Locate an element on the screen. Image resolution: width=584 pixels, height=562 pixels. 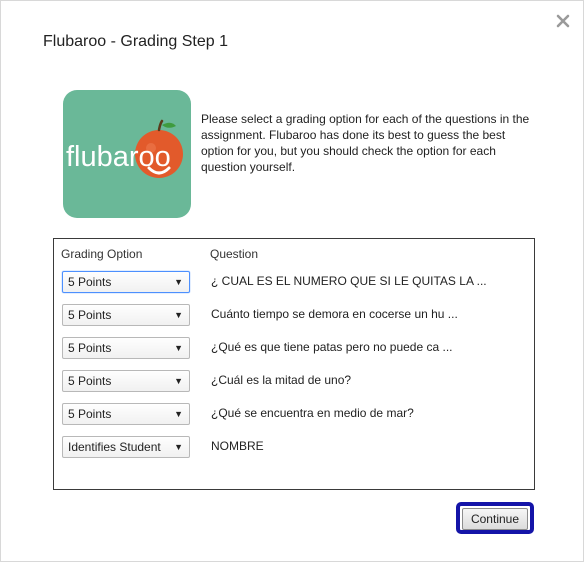
flubaroo-logo: flubaroo is located at coordinates (127, 154).